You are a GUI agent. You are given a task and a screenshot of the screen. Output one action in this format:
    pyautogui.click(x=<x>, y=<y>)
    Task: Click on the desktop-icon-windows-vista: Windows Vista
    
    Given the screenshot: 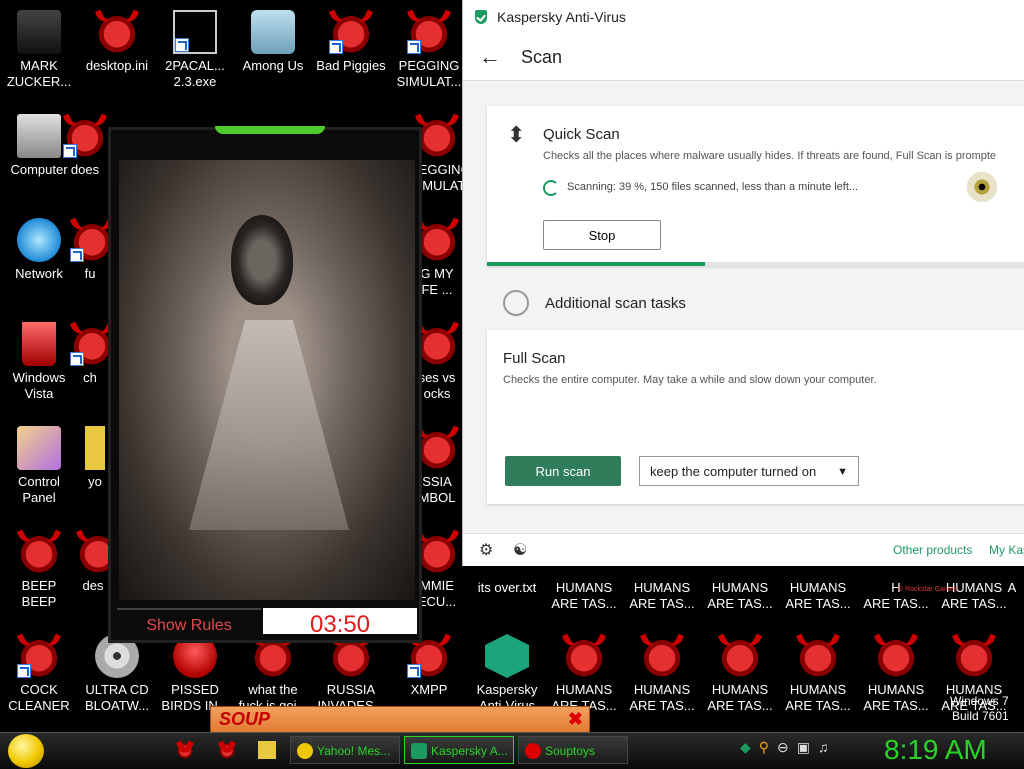 What is the action you would take?
    pyautogui.click(x=39, y=362)
    